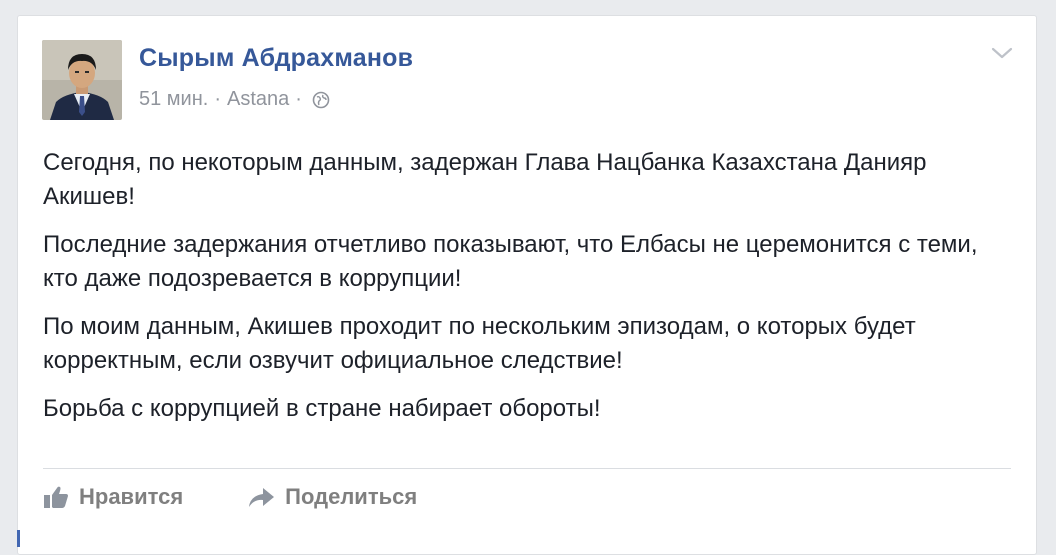 Image resolution: width=1056 pixels, height=555 pixels. I want to click on share-arrow-icon, so click(262, 497).